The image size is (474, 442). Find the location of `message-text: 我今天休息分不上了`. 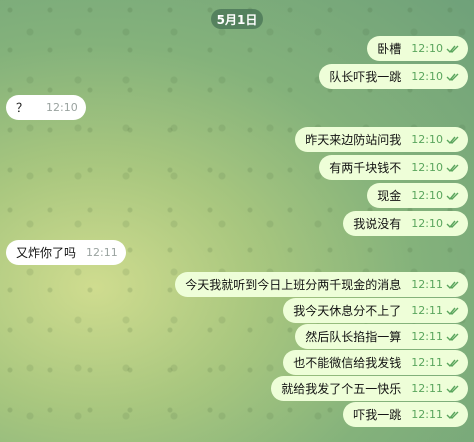

message-text: 我今天休息分不上了 is located at coordinates (347, 311).